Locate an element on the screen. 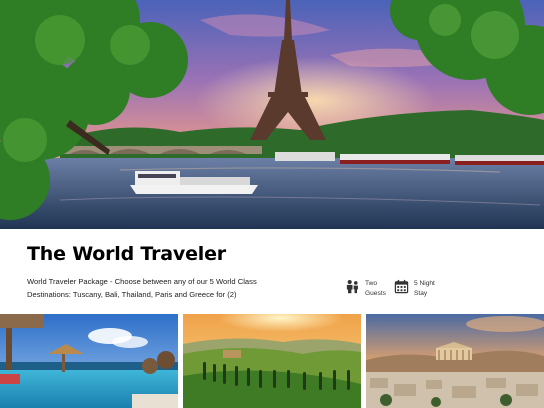  stay-nights: 5 Night is located at coordinates (424, 283).